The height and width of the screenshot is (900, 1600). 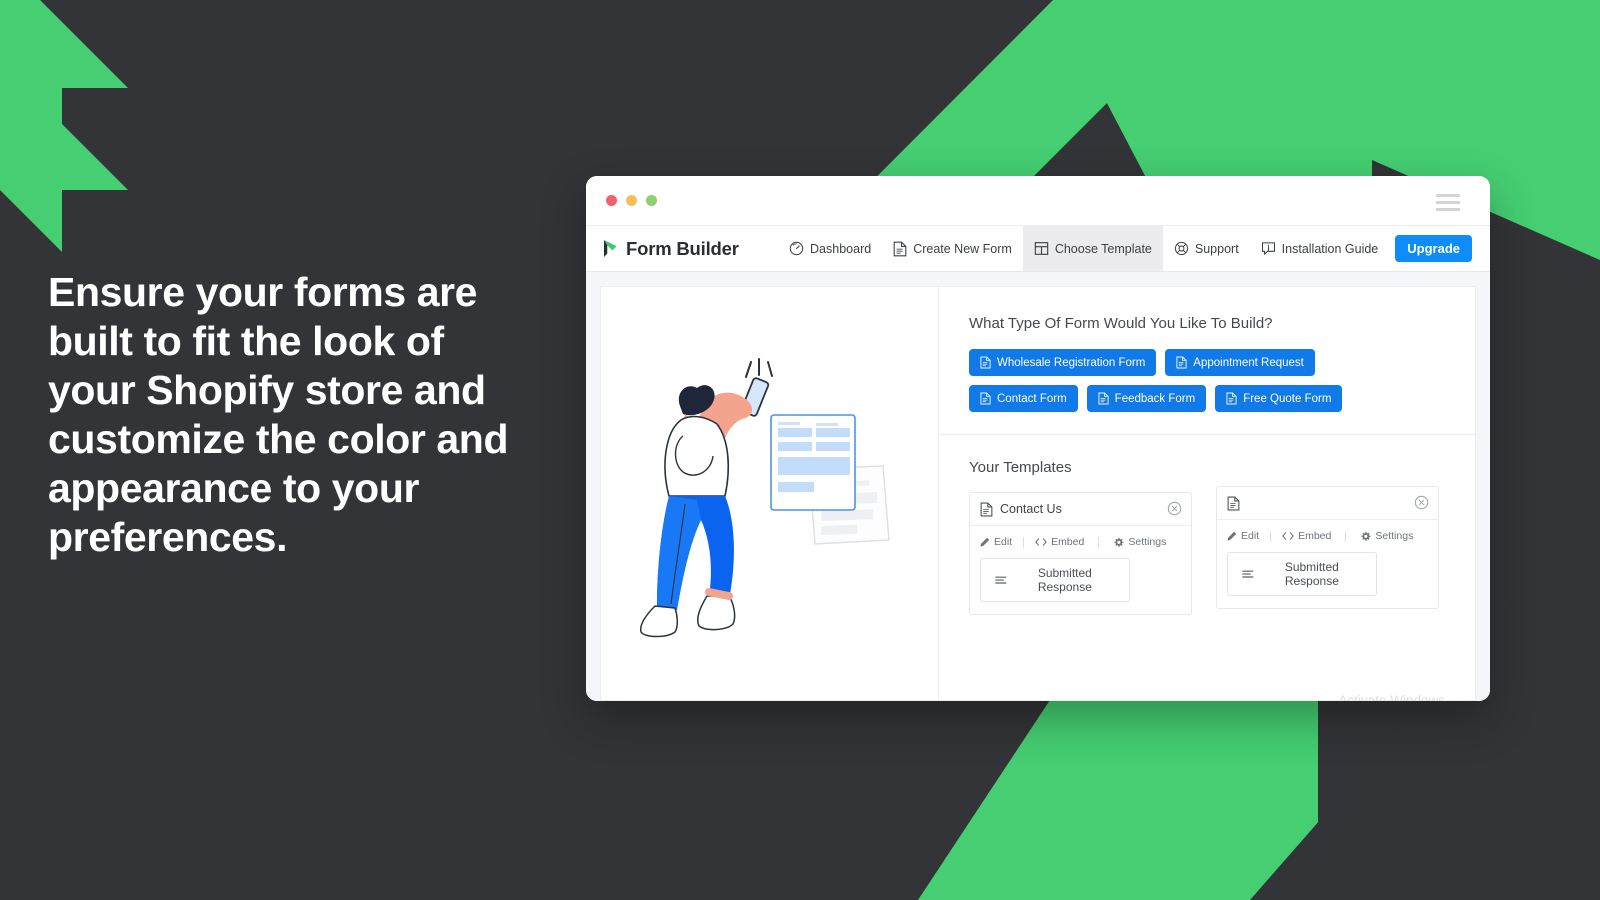 What do you see at coordinates (1448, 202) in the screenshot?
I see `hamburger-icon` at bounding box center [1448, 202].